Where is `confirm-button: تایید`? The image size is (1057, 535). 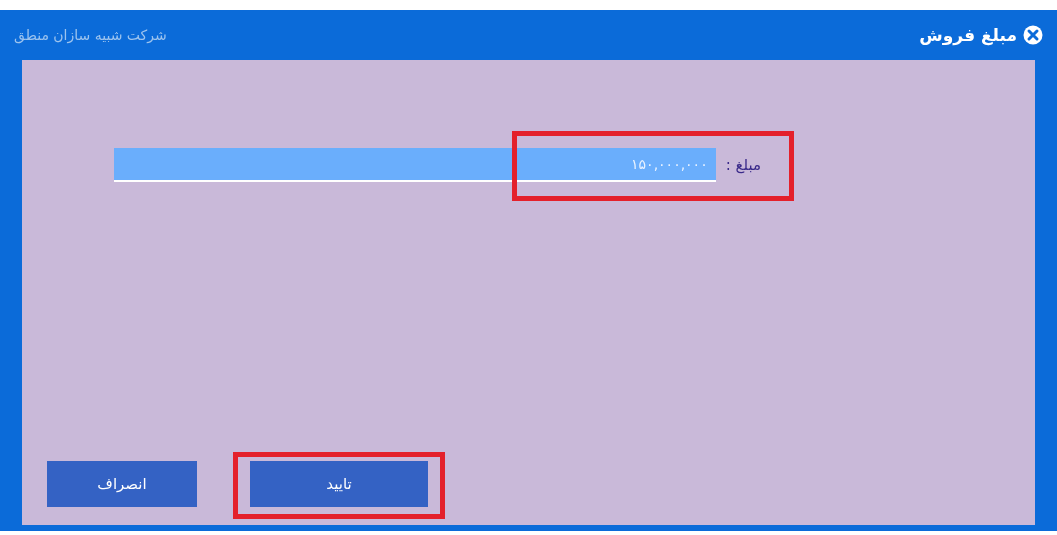
confirm-button: تایید is located at coordinates (339, 484).